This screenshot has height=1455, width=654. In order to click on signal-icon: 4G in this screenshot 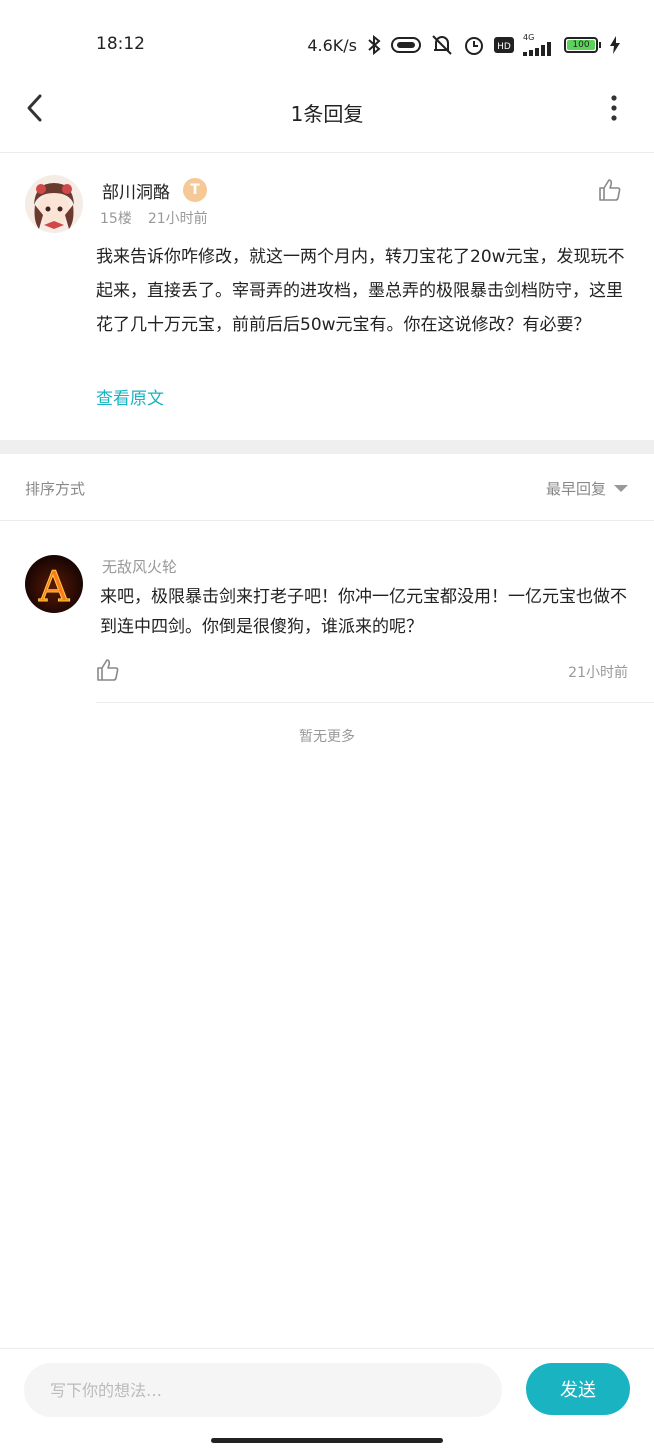, I will do `click(539, 45)`.